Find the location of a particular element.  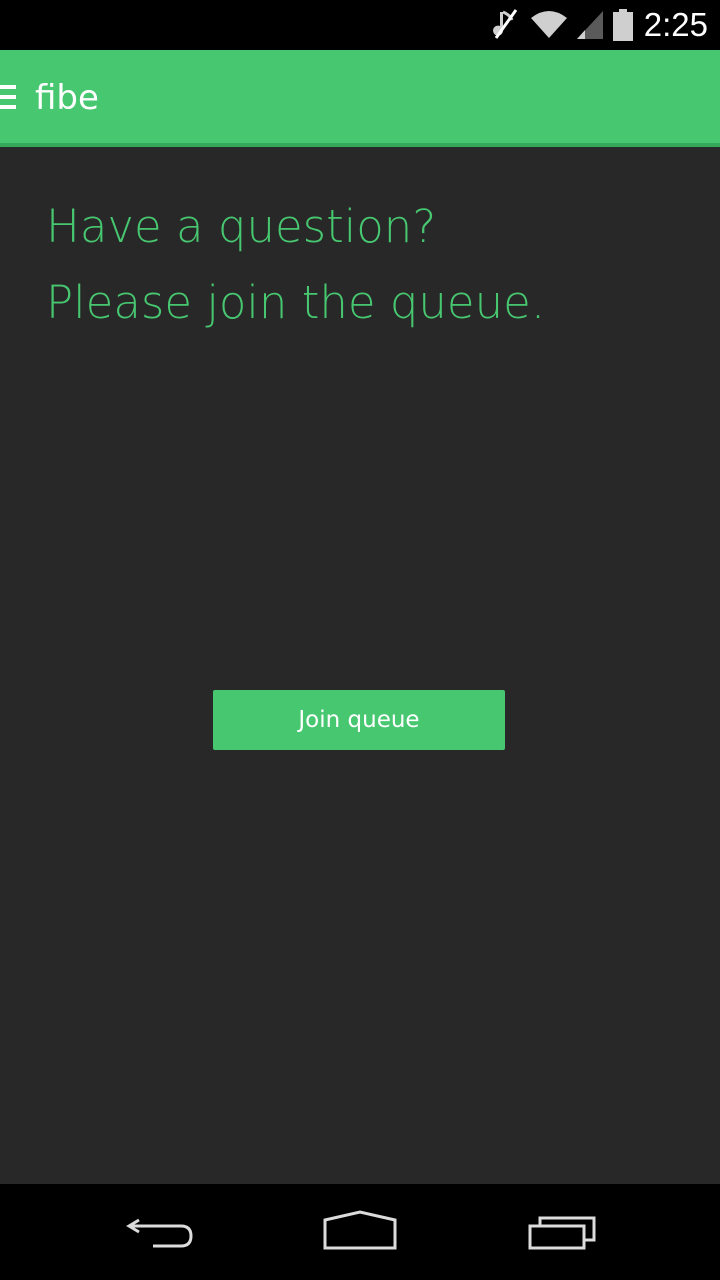

system-nav-bar is located at coordinates (360, 1232).